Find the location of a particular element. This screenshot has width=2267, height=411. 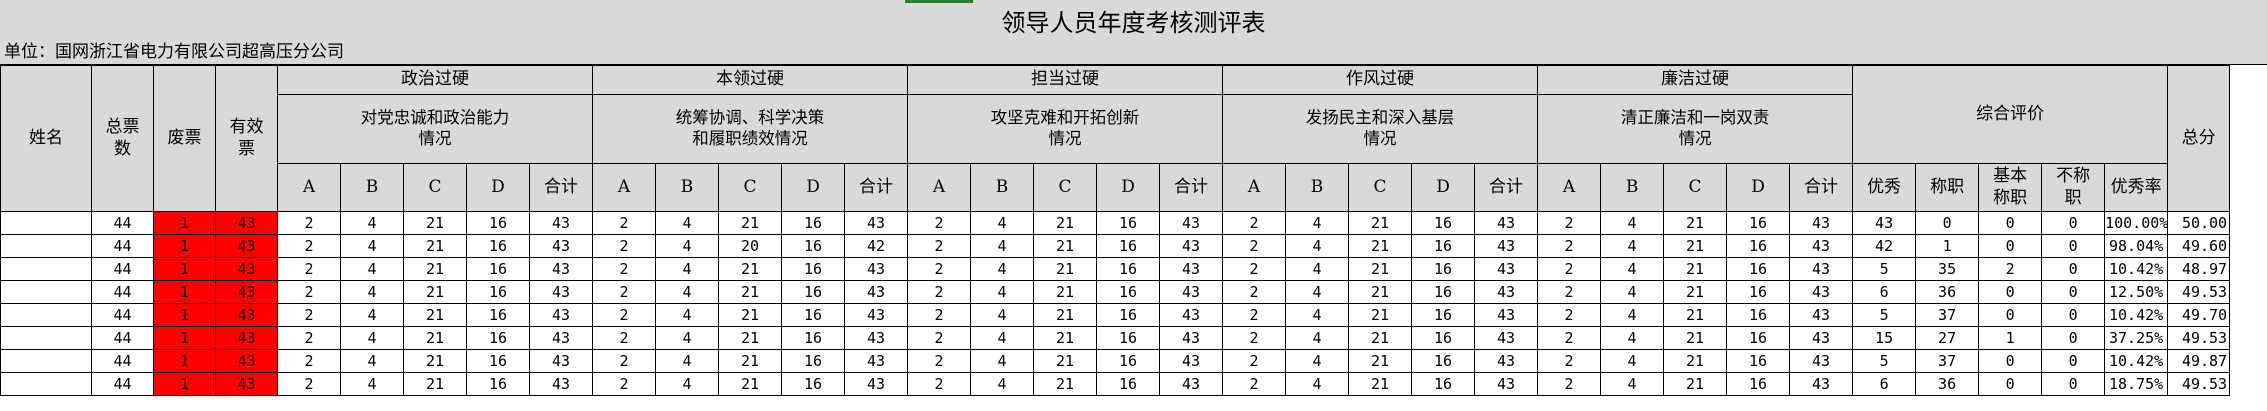

cell-overall-3: 2 is located at coordinates (2010, 269).